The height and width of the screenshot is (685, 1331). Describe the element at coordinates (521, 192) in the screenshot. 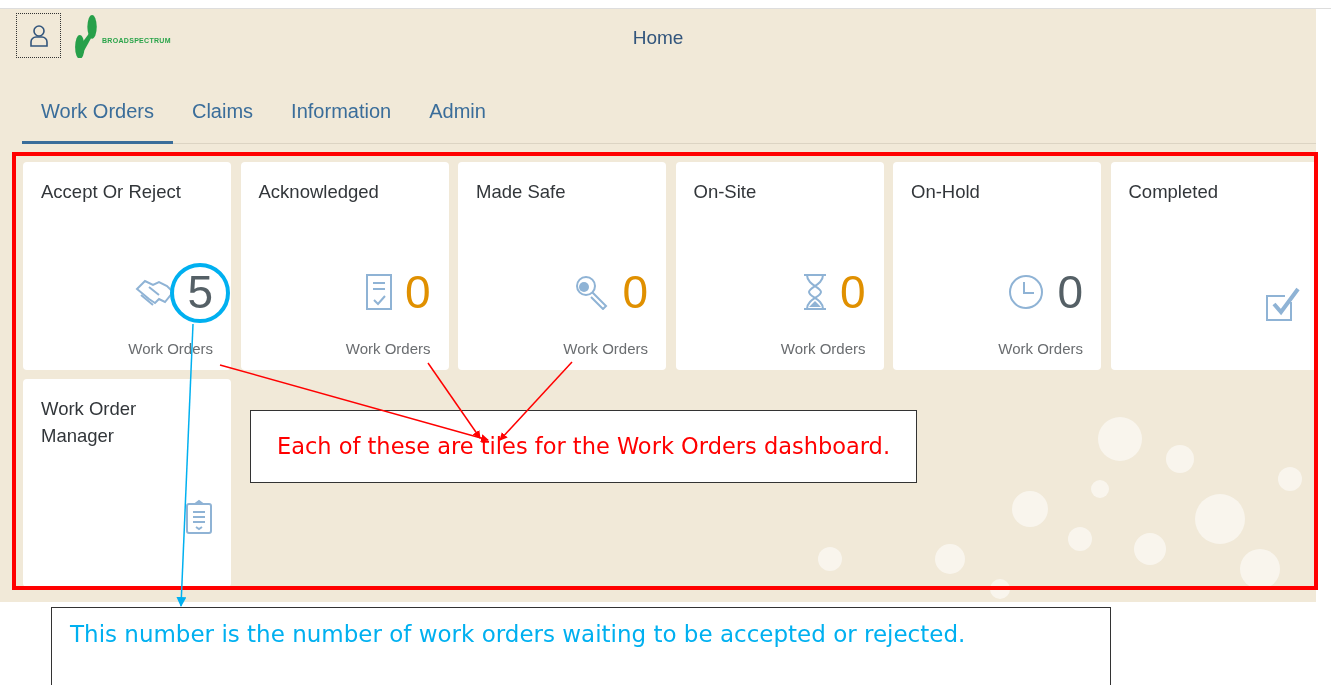

I see `tile-title: Made Safe` at that location.